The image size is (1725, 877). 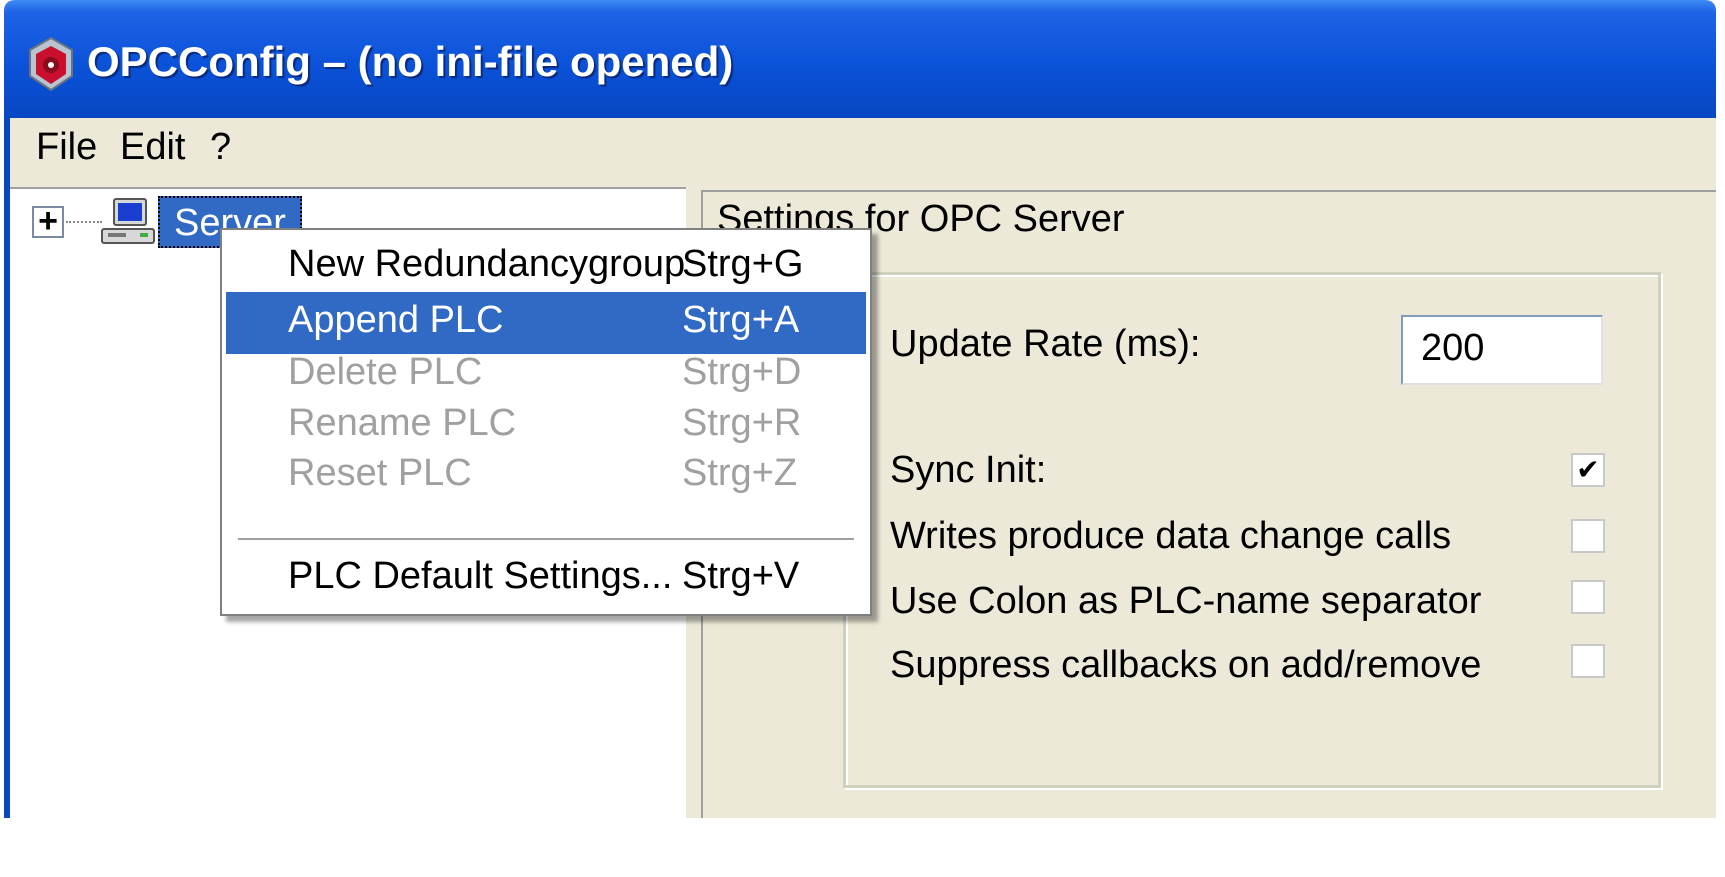 What do you see at coordinates (1502, 350) in the screenshot?
I see `update-rate-input: 200` at bounding box center [1502, 350].